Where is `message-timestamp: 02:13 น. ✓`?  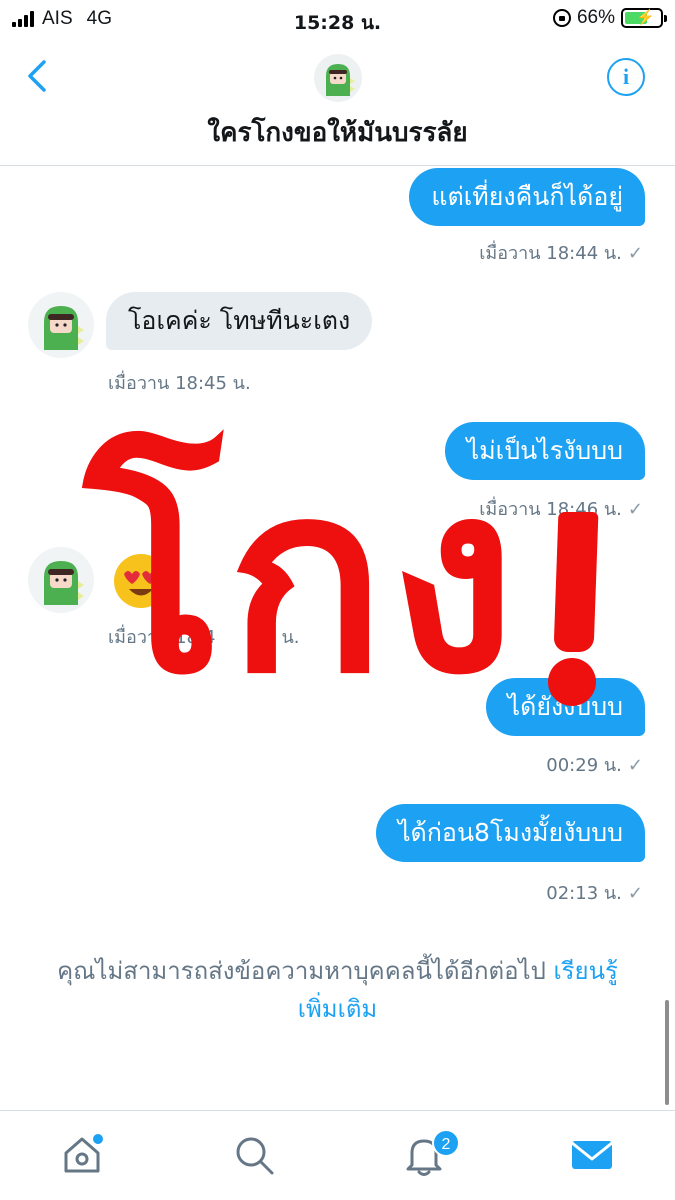 message-timestamp: 02:13 น. ✓ is located at coordinates (594, 892).